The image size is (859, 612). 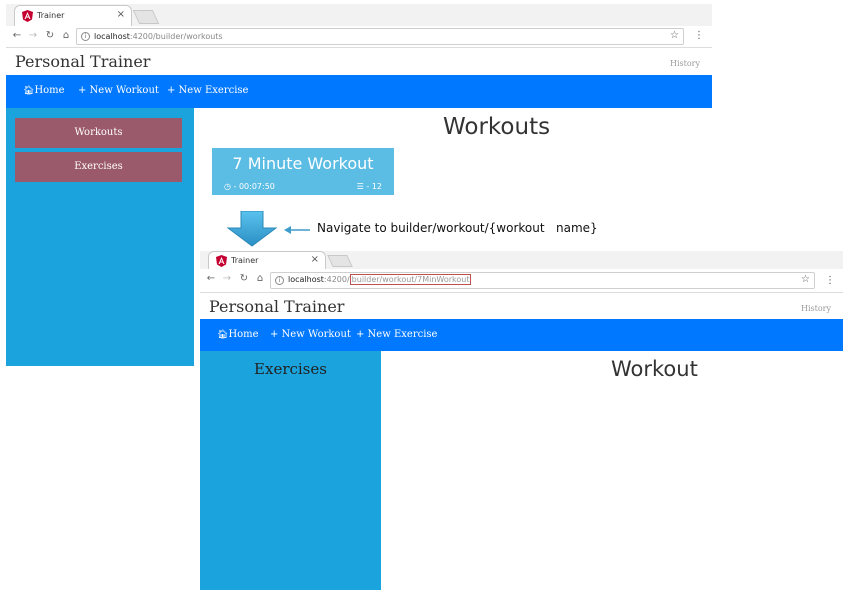 I want to click on left-arrow-icon, so click(x=297, y=230).